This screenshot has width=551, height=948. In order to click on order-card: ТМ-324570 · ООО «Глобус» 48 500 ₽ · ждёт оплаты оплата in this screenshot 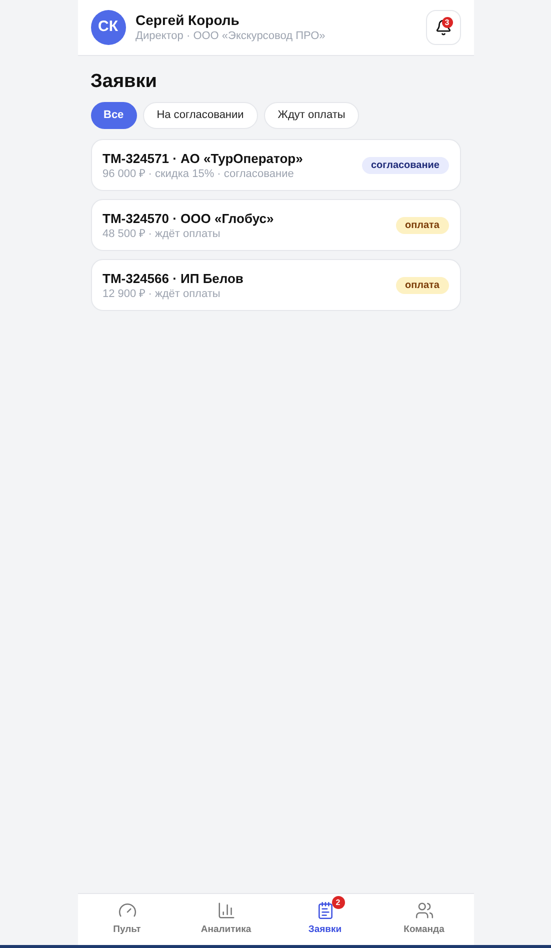, I will do `click(275, 225)`.